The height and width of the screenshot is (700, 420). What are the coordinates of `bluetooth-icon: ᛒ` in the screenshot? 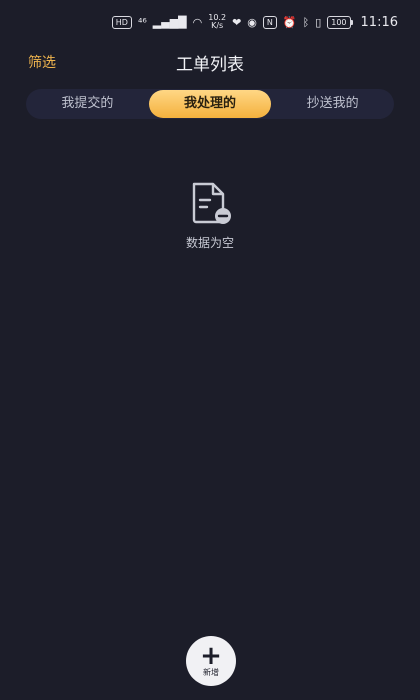 It's located at (306, 22).